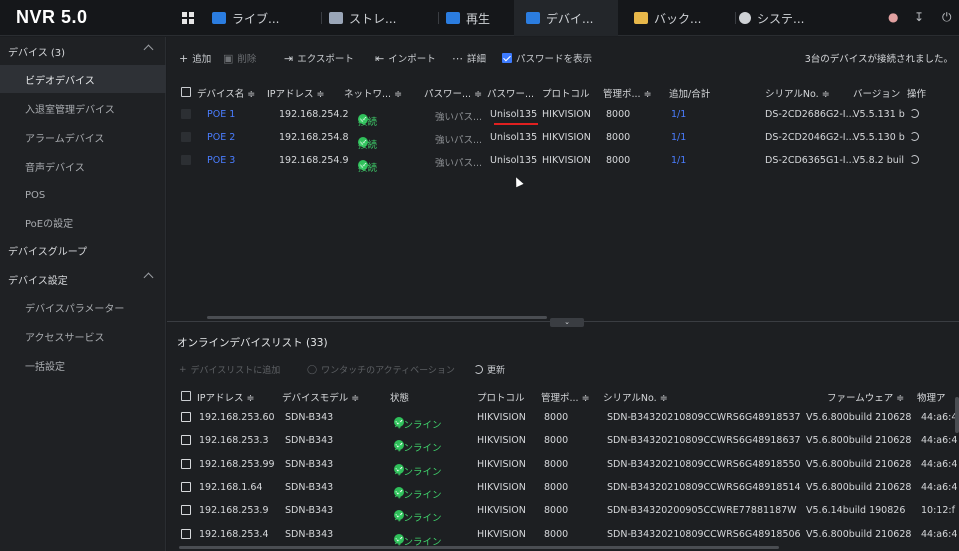  What do you see at coordinates (478, 18) in the screenshot?
I see `tab-label: 再生` at bounding box center [478, 18].